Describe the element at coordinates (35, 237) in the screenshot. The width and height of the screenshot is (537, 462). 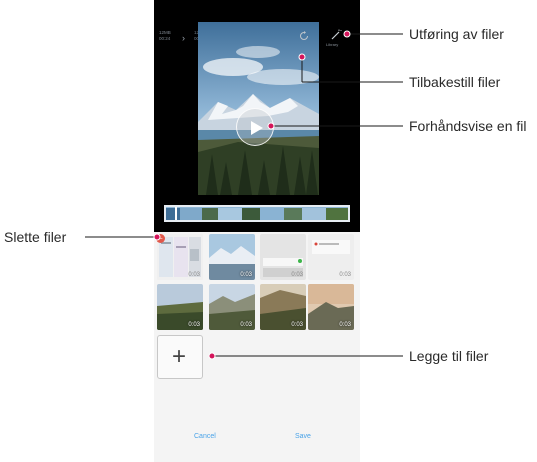
I see `callout-delete: Slette filer` at that location.